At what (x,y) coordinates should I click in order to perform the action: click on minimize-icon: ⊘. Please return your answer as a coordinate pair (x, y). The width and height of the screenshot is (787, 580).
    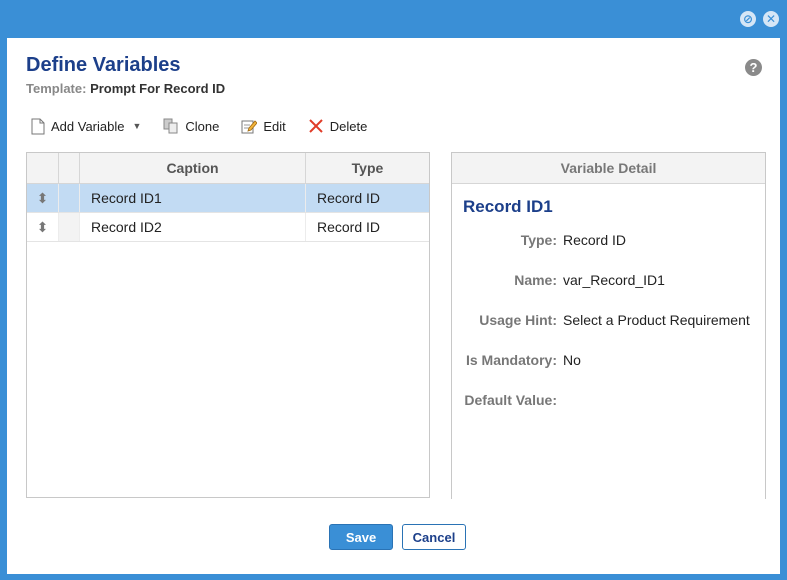
    Looking at the image, I should click on (748, 19).